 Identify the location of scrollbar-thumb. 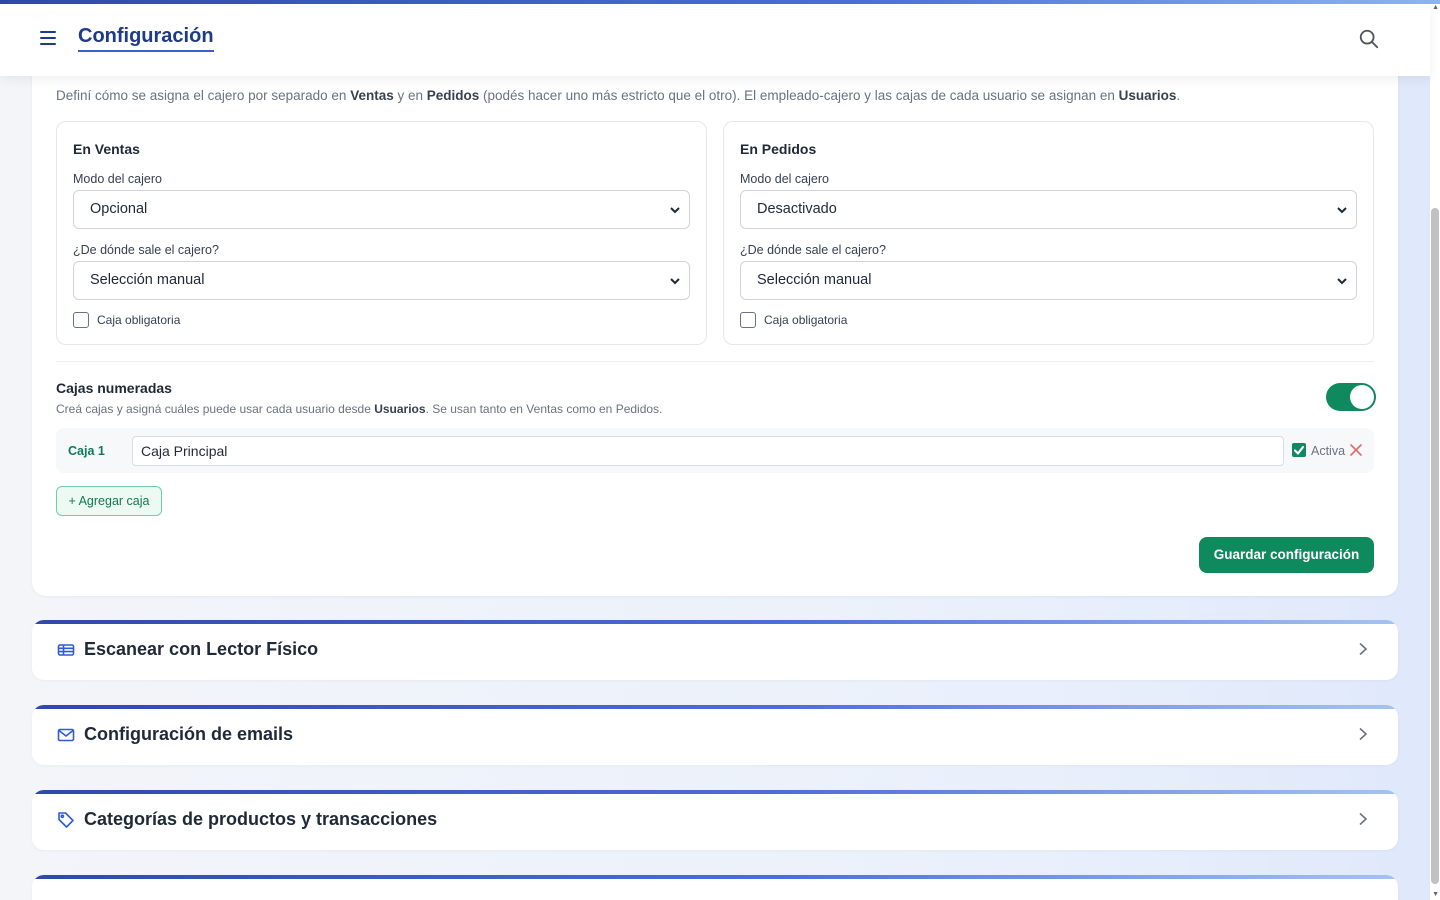
(1435, 546).